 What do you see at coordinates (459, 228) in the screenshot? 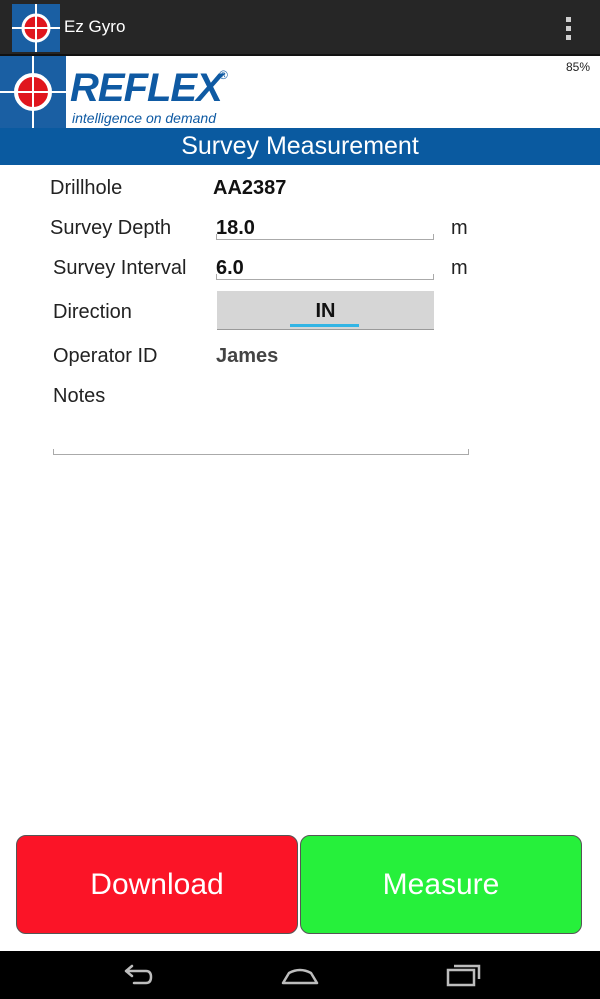
I see `survey-depth-unit: m` at bounding box center [459, 228].